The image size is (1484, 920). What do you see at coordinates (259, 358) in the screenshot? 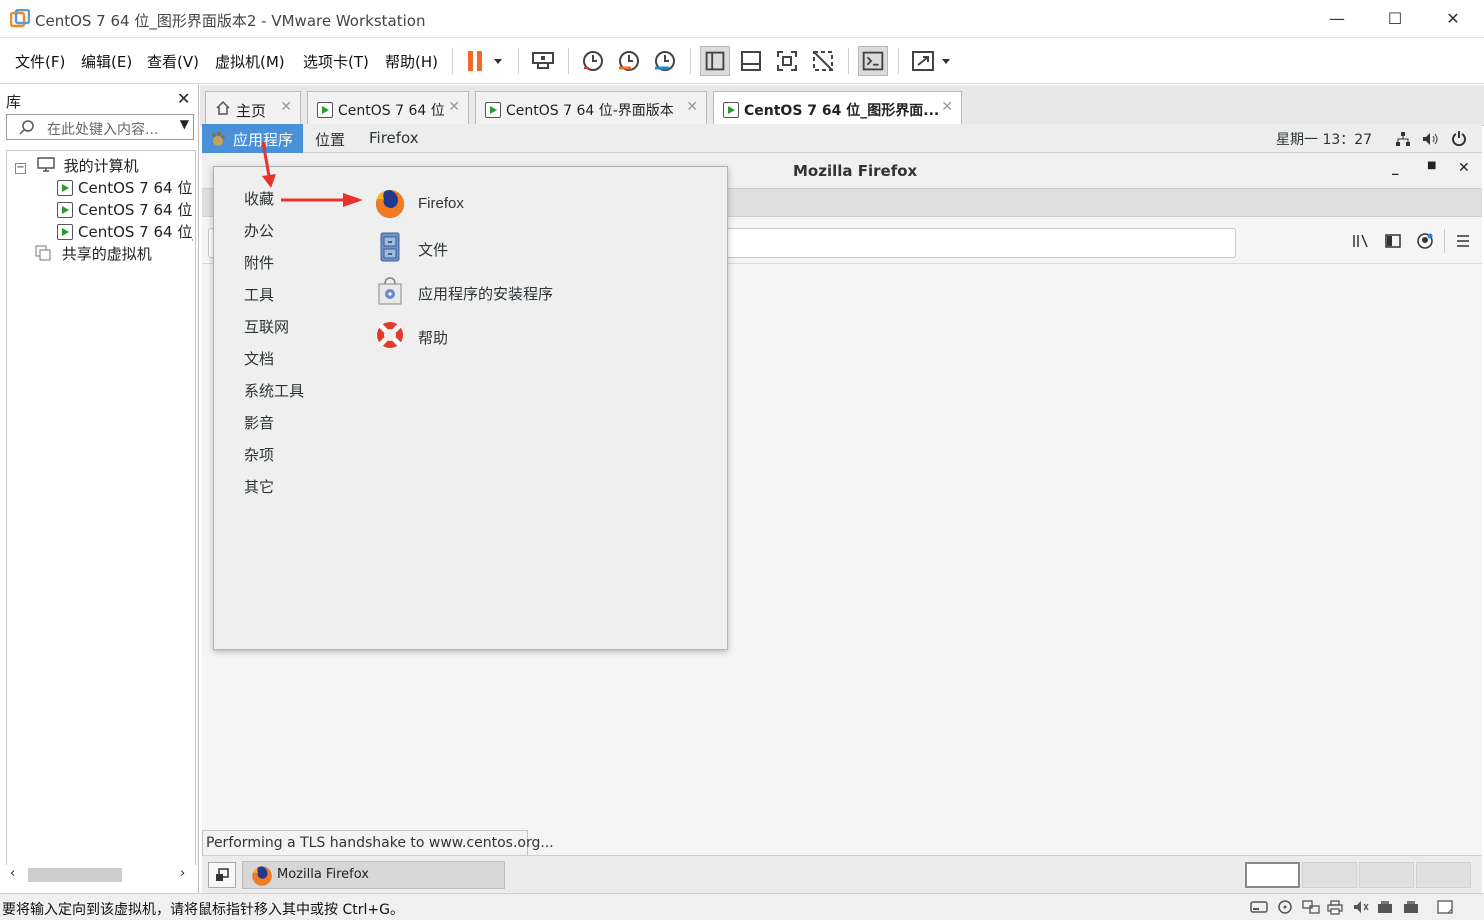
I see `category-documents: 文档` at bounding box center [259, 358].